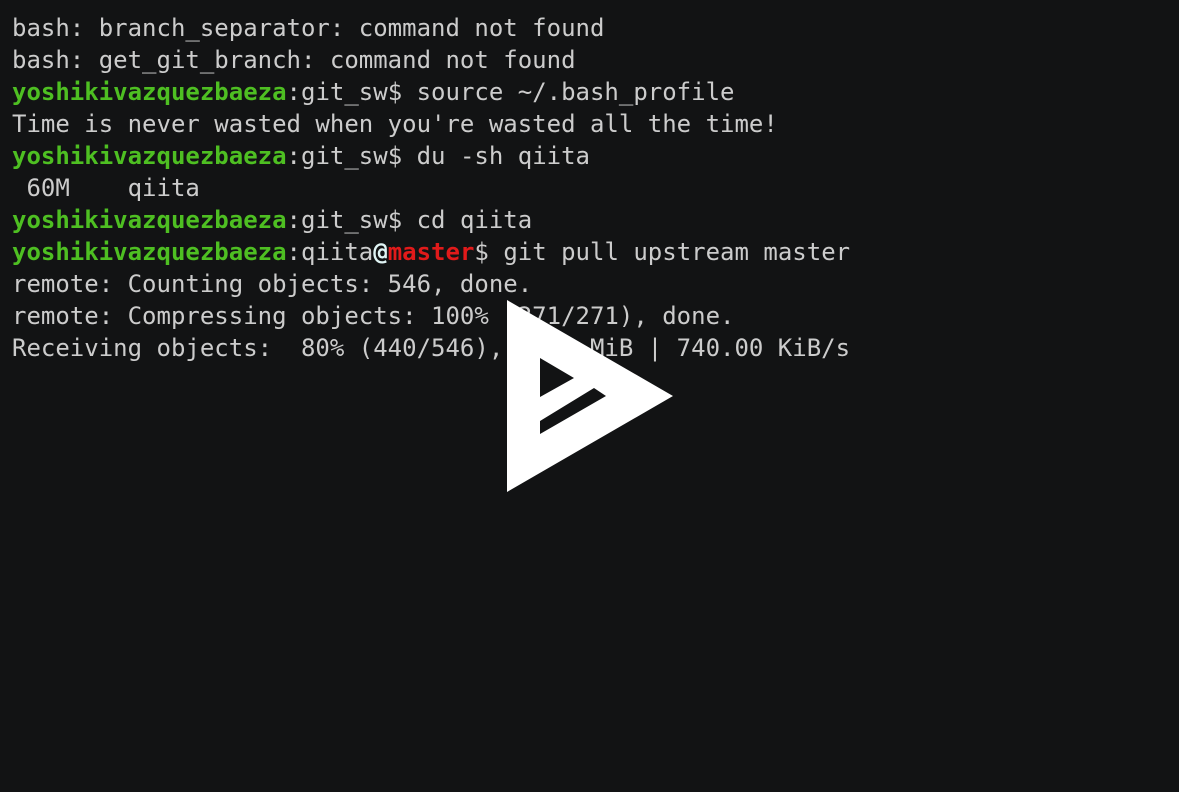 This screenshot has width=1179, height=792. What do you see at coordinates (294, 60) in the screenshot?
I see `output-line: bash: get_git_branch: command not found` at bounding box center [294, 60].